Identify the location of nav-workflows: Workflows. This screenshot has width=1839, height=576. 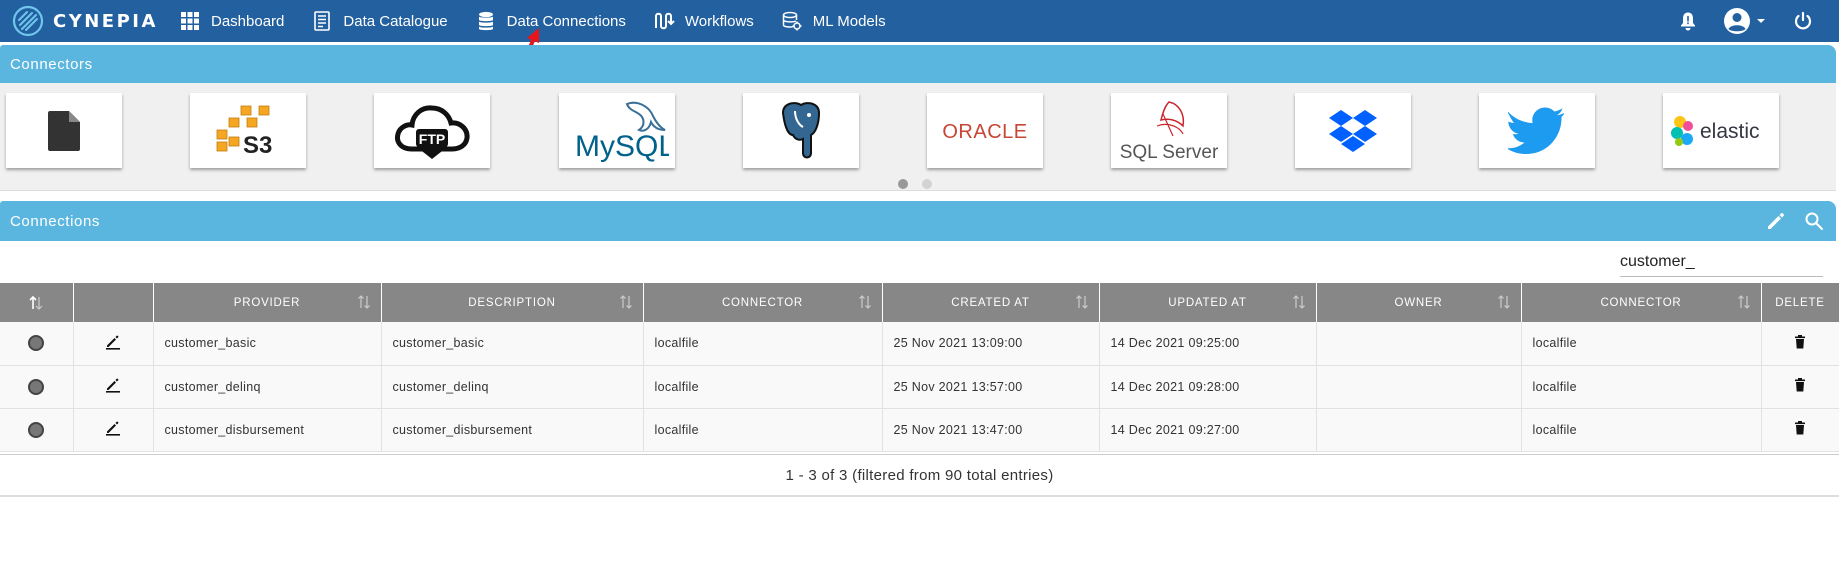
(703, 21).